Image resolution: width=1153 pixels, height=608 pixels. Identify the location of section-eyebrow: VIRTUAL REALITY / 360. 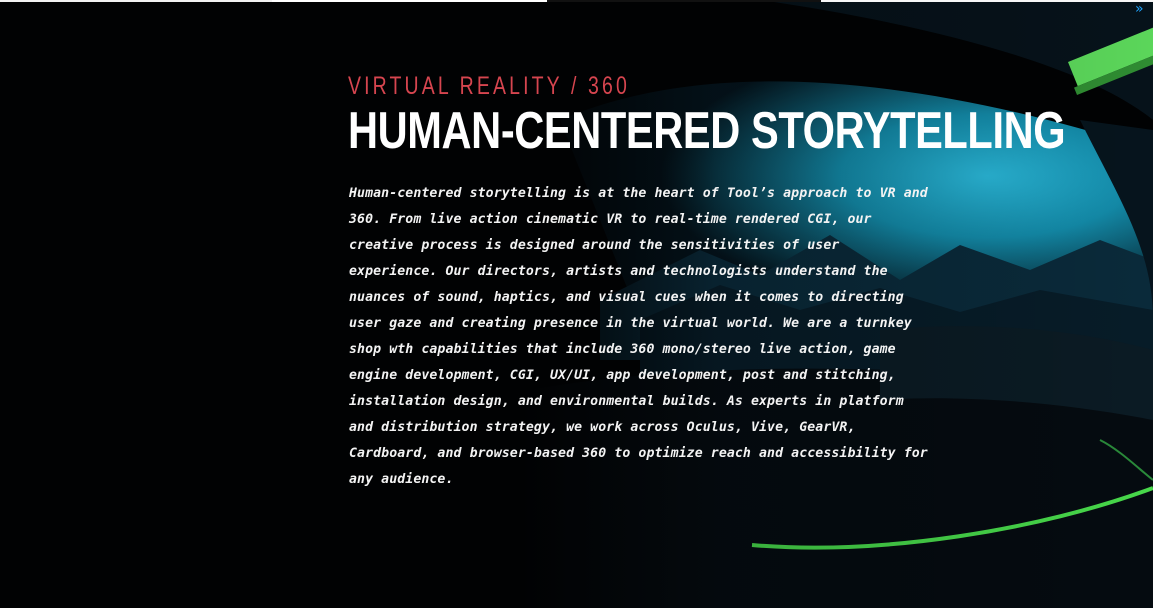
(489, 86).